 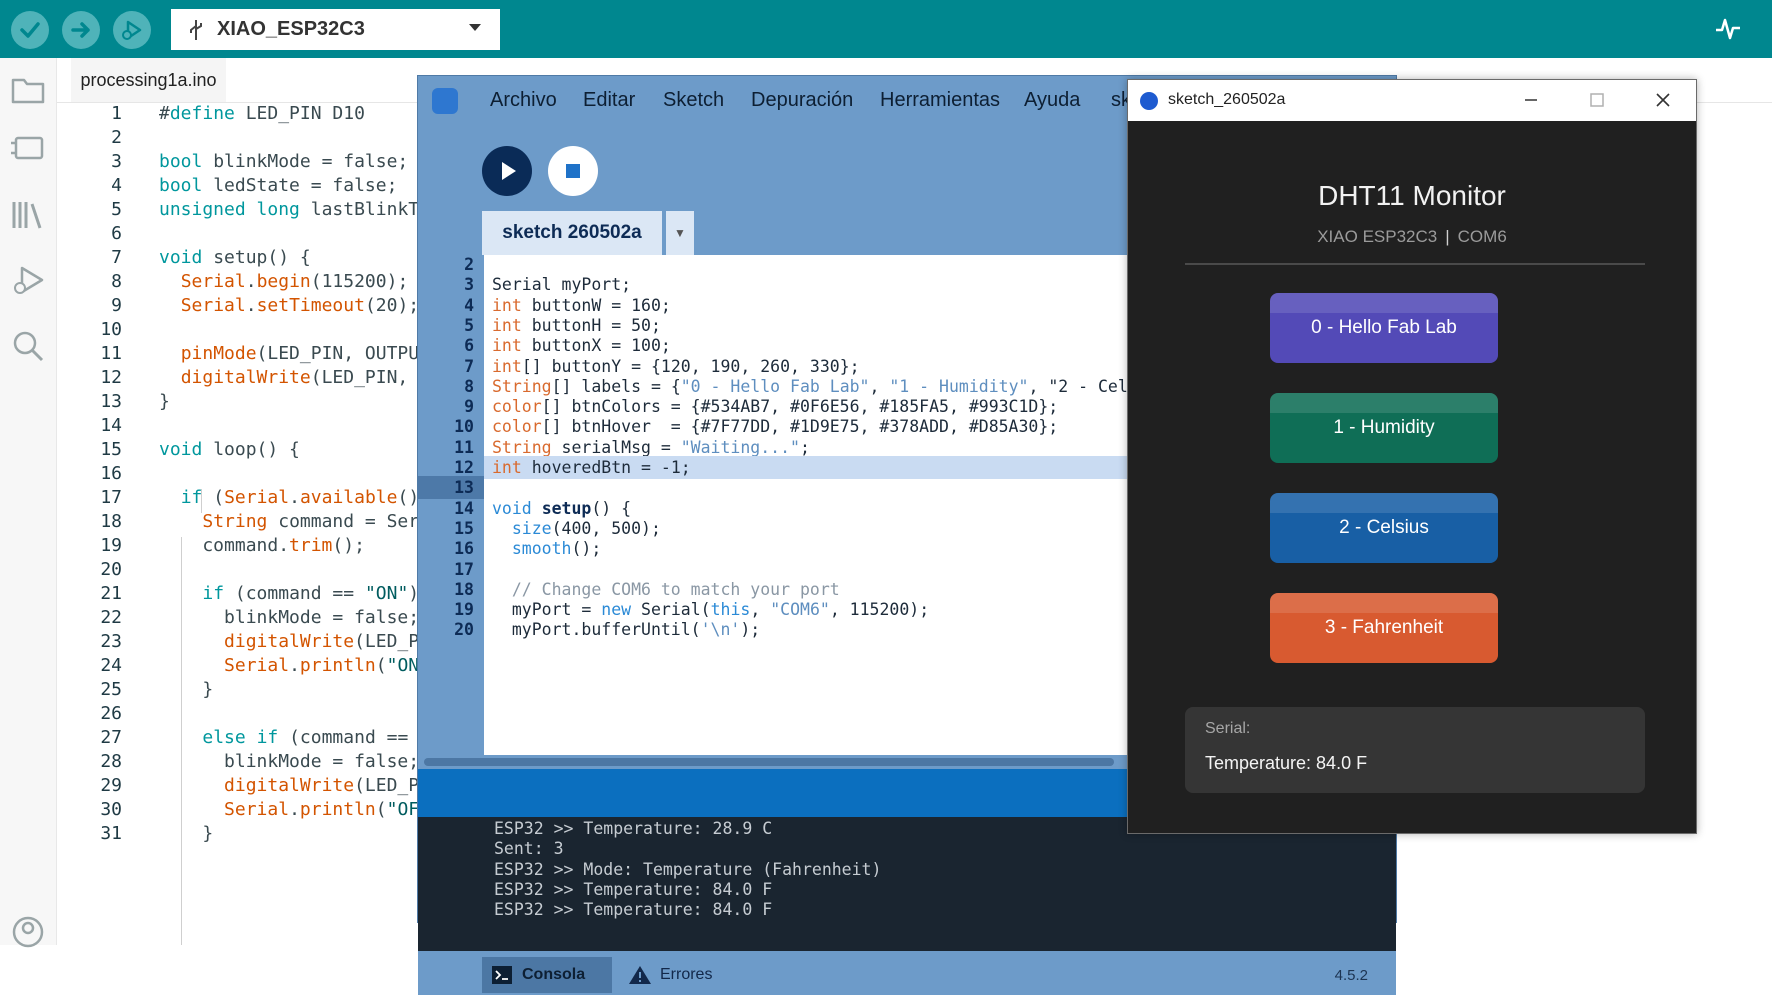 I want to click on terminal-icon, so click(x=502, y=975).